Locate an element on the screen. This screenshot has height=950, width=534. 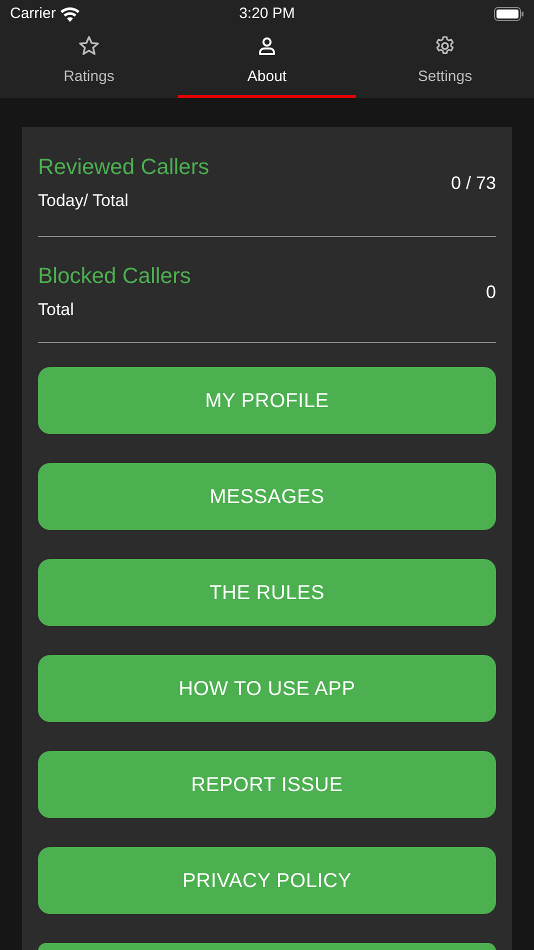
menu-button: MY PROFILE is located at coordinates (267, 400).